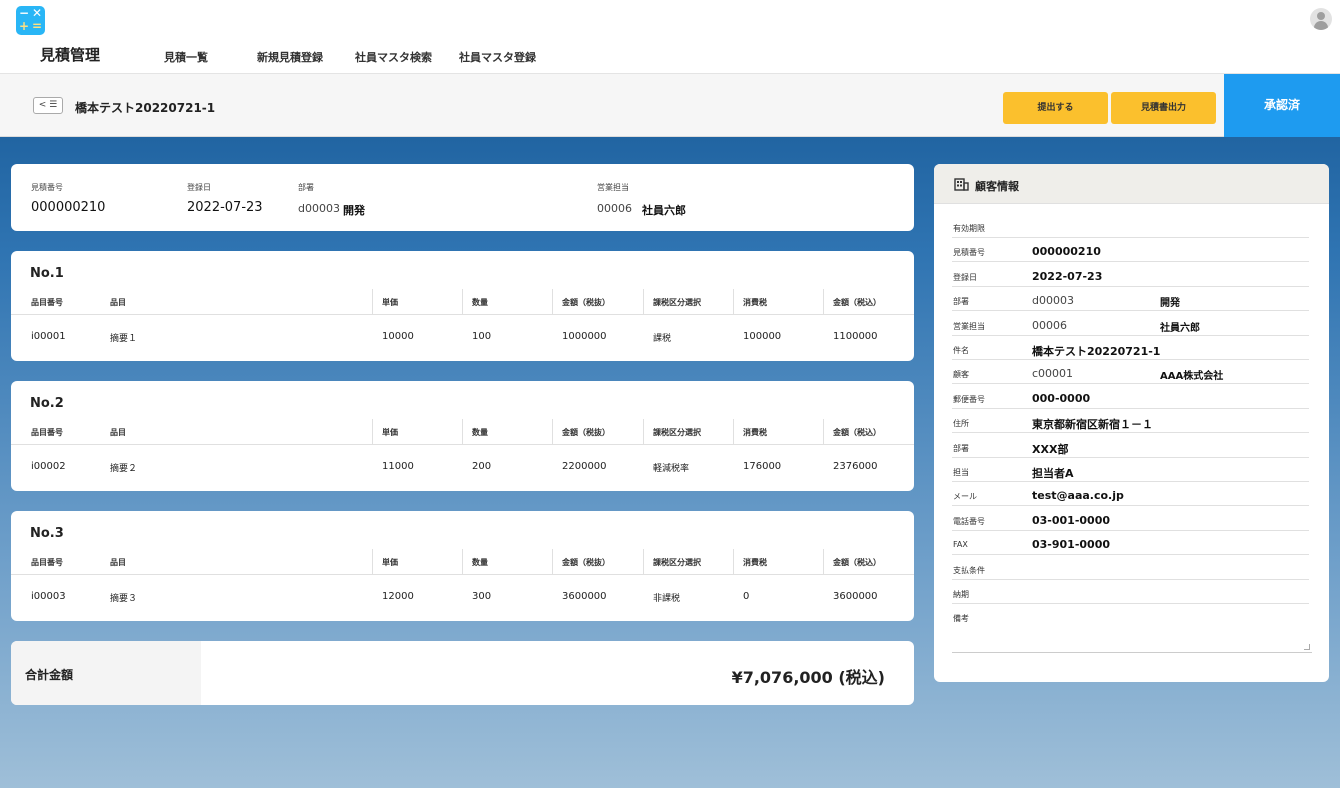 This screenshot has width=1340, height=788. I want to click on customer-field-label: 支払条件, so click(969, 570).